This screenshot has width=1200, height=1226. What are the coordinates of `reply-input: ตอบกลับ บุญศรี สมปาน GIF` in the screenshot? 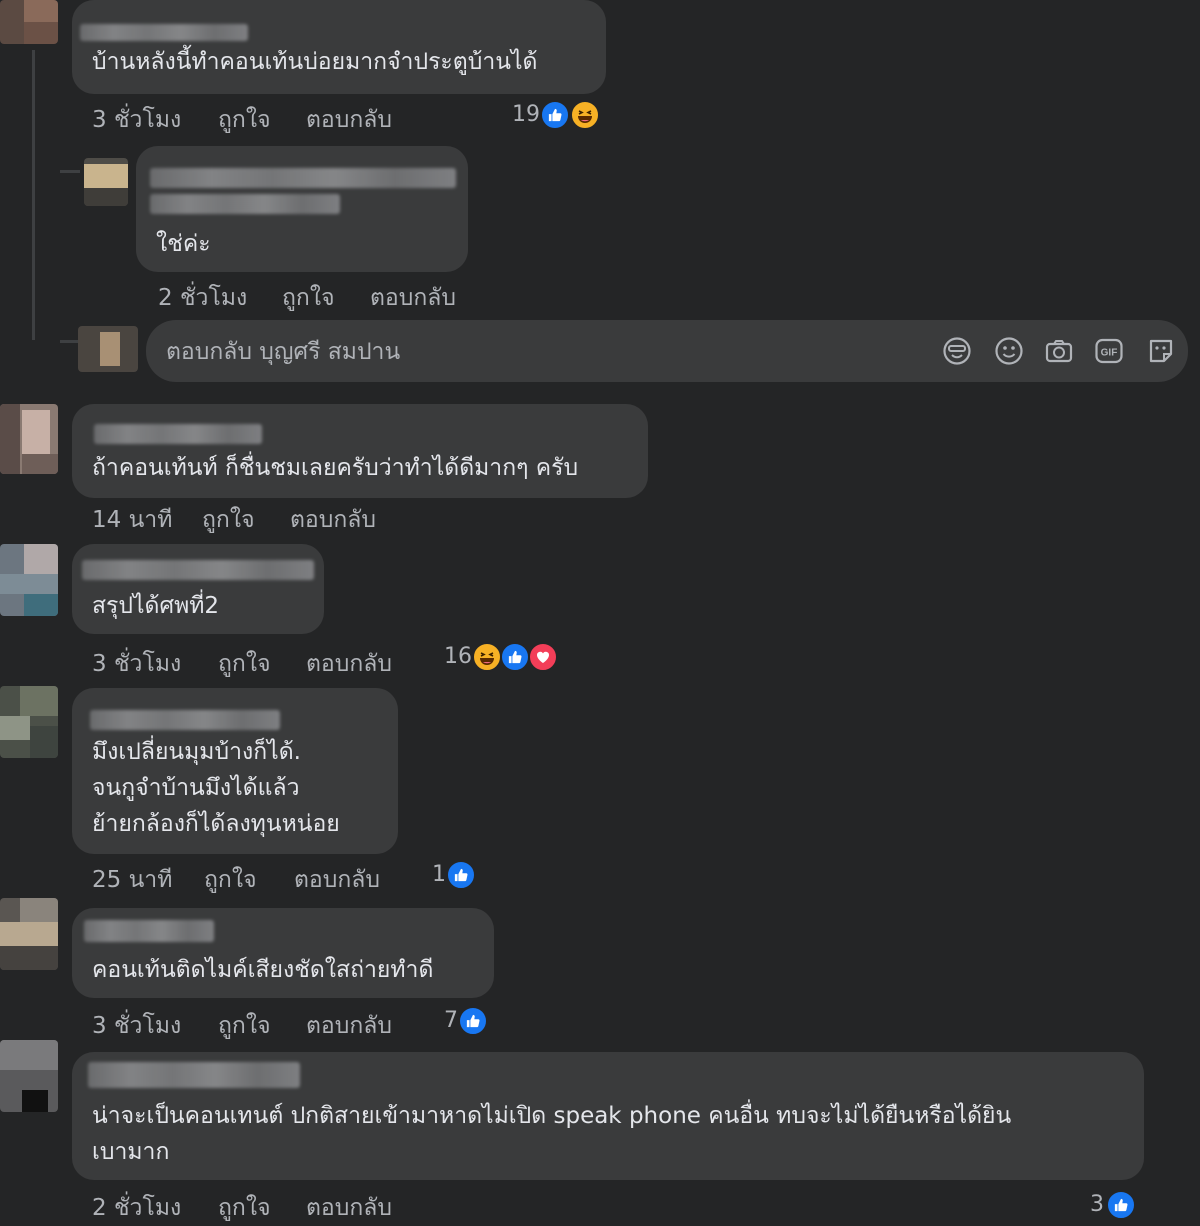 It's located at (667, 351).